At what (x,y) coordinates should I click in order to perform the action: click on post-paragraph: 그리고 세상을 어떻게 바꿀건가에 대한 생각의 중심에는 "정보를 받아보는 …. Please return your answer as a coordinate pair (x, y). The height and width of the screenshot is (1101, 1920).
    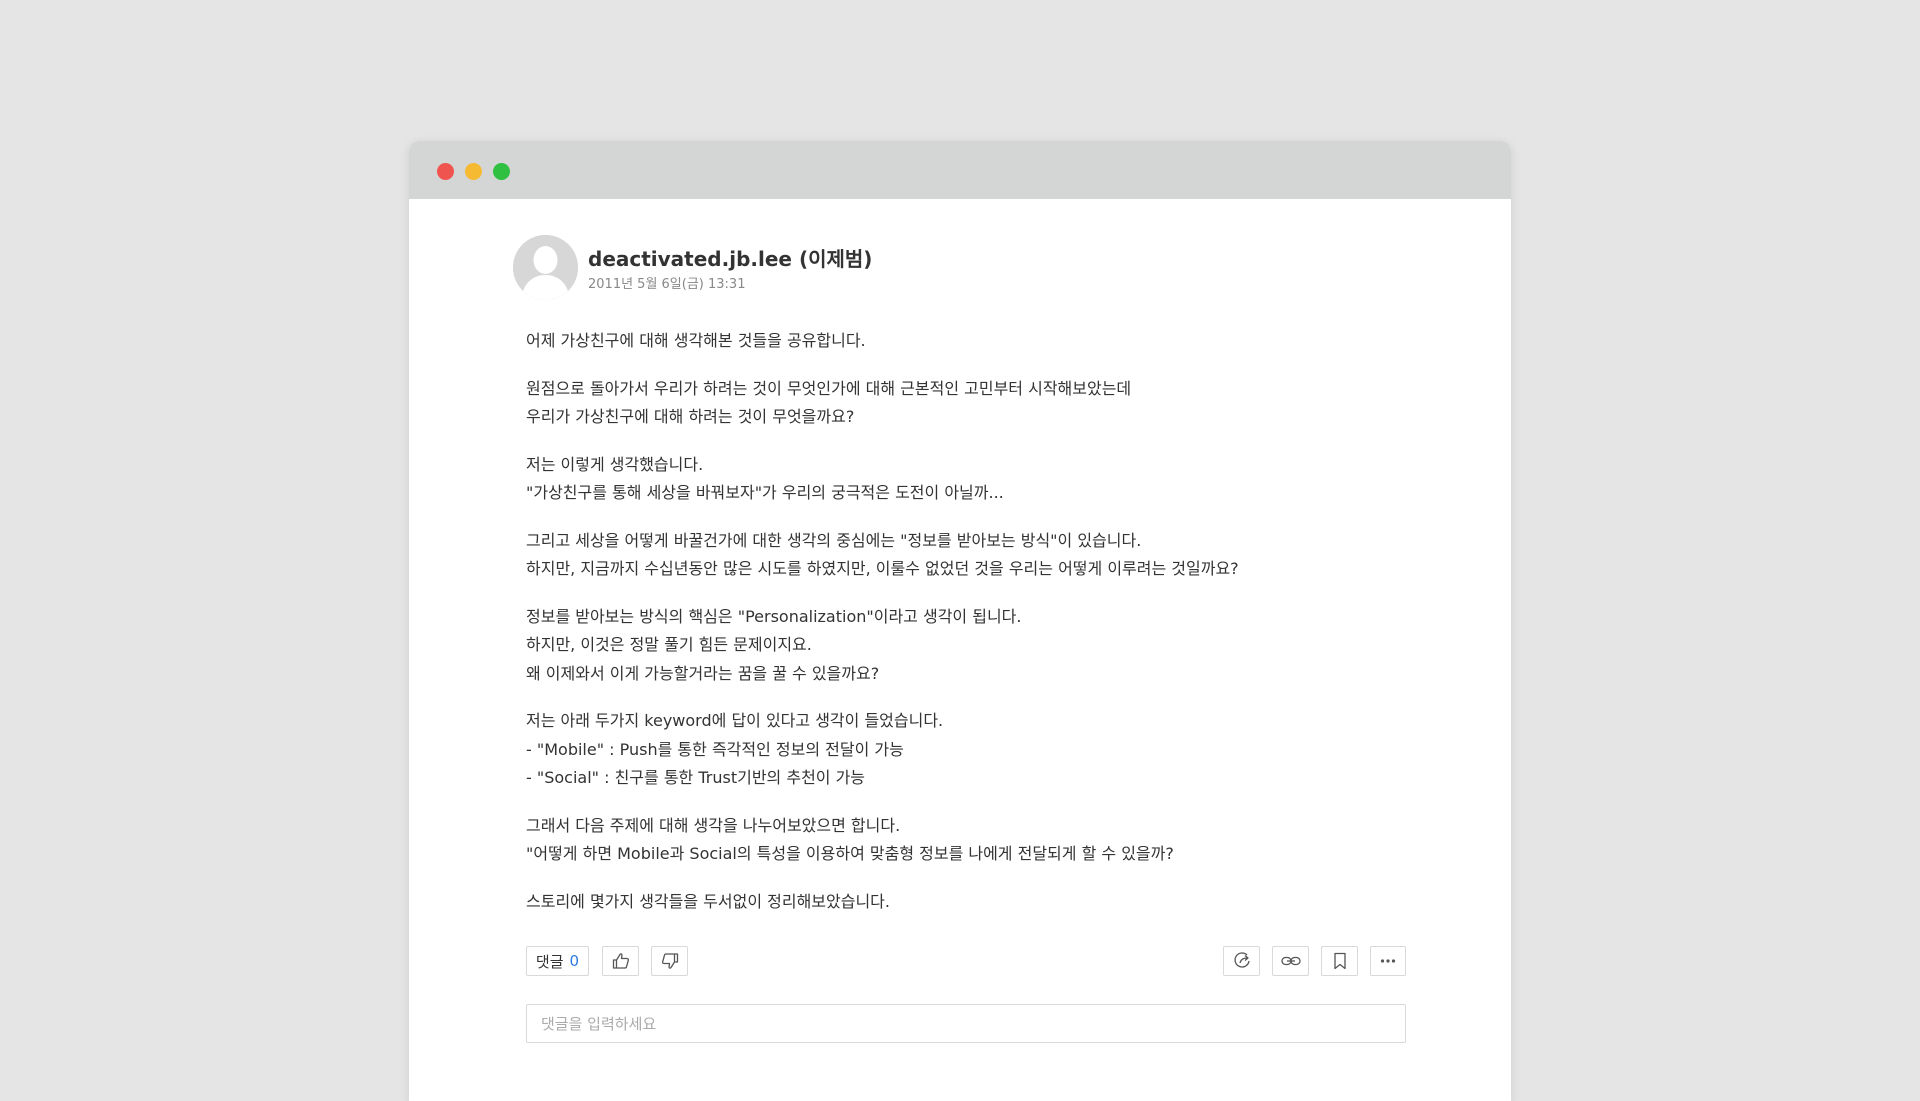
    Looking at the image, I should click on (956, 555).